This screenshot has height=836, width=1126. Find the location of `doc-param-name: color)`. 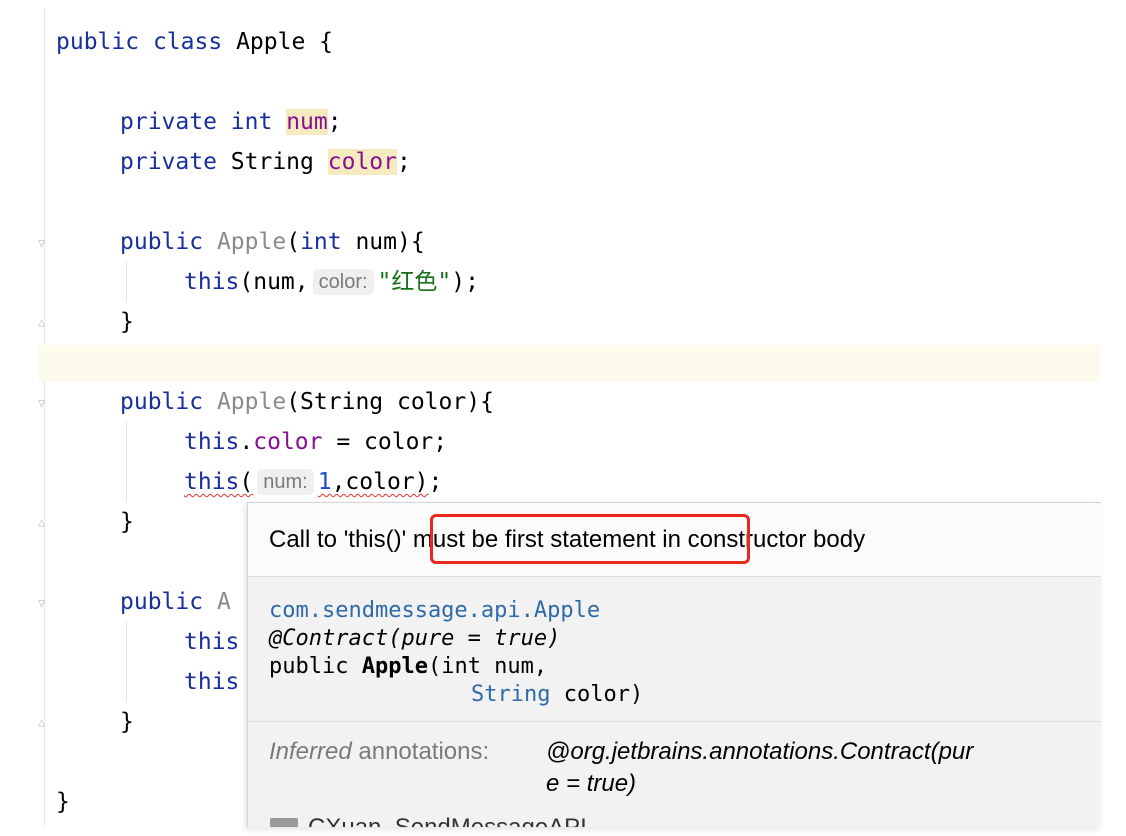

doc-param-name: color) is located at coordinates (597, 694).